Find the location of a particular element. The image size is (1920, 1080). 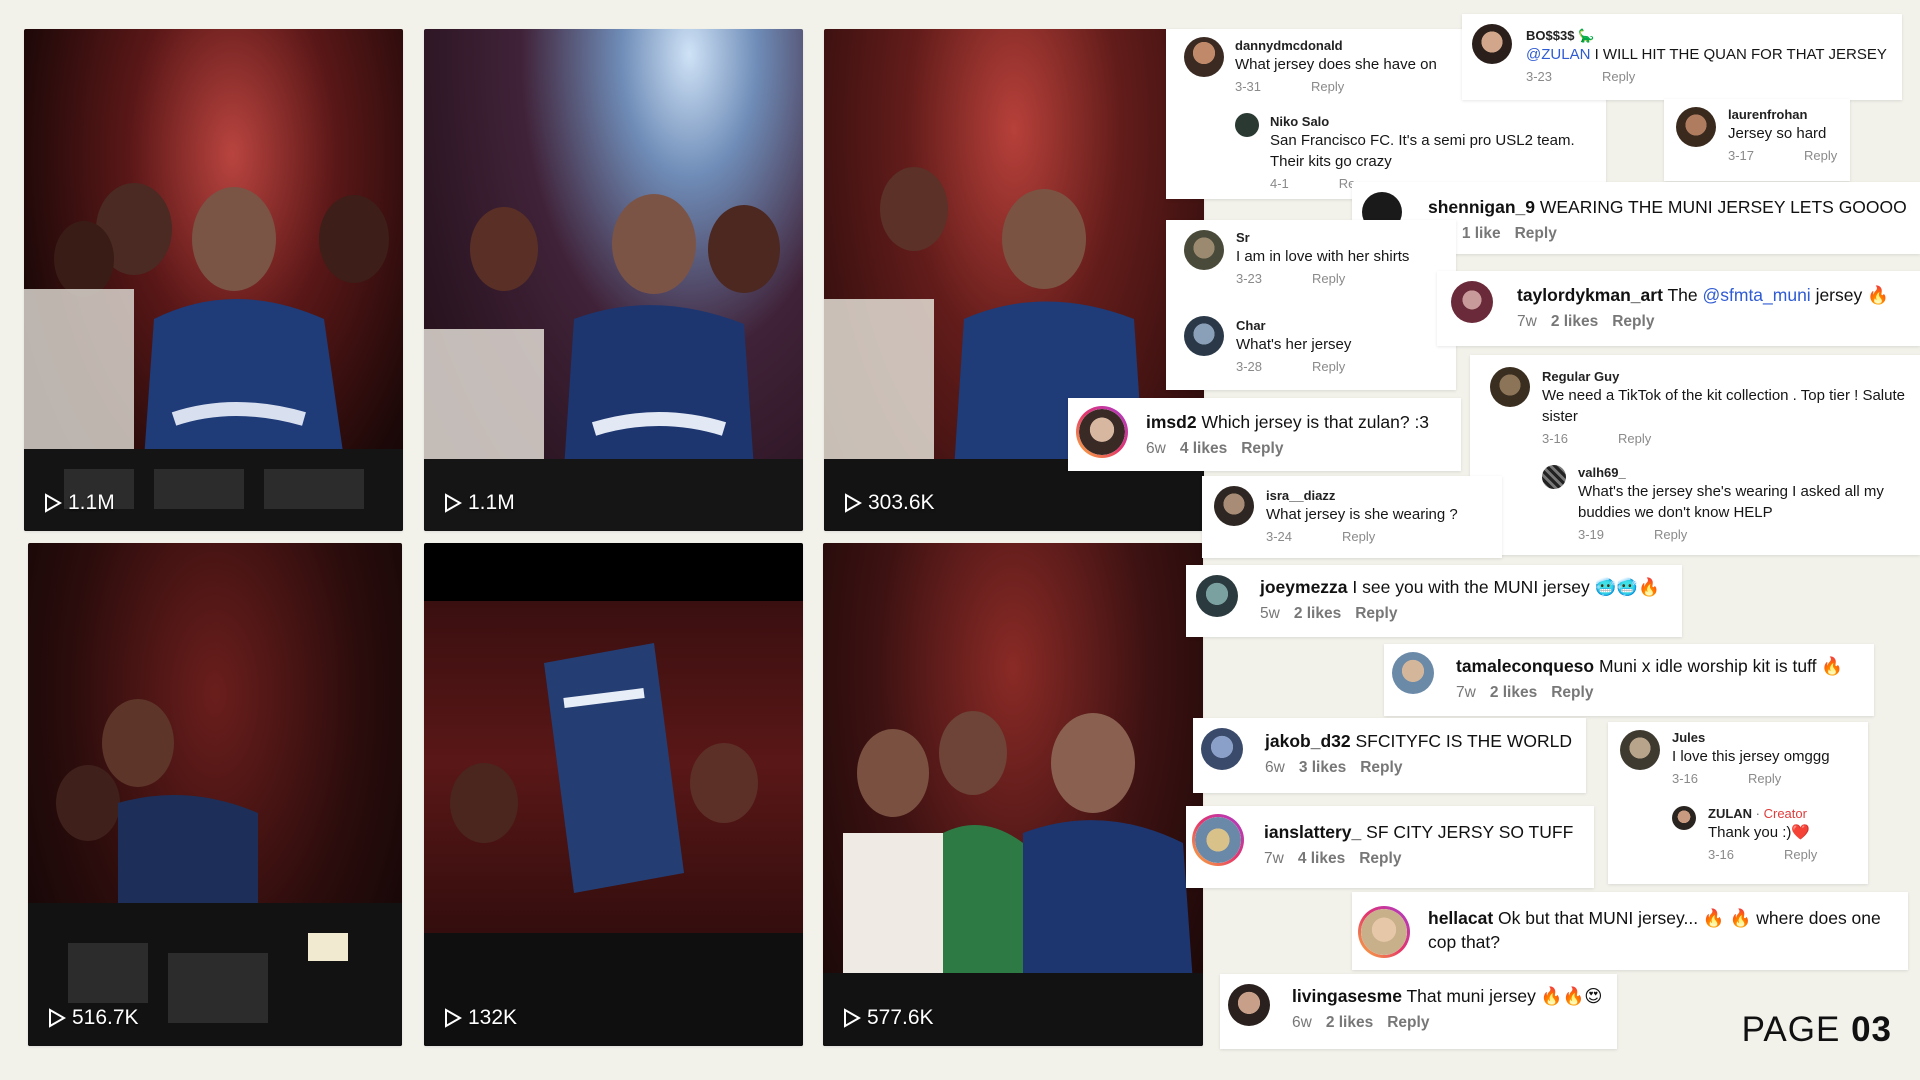

page-number: PAGE 03 is located at coordinates (1817, 1030).